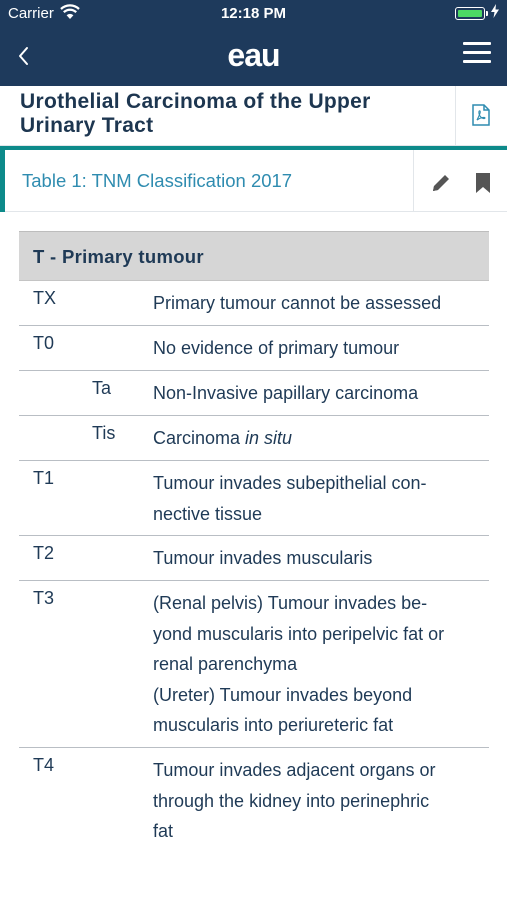 Image resolution: width=507 pixels, height=900 pixels. I want to click on row-desc-line: Primary tumour cannot be assessed, so click(297, 303).